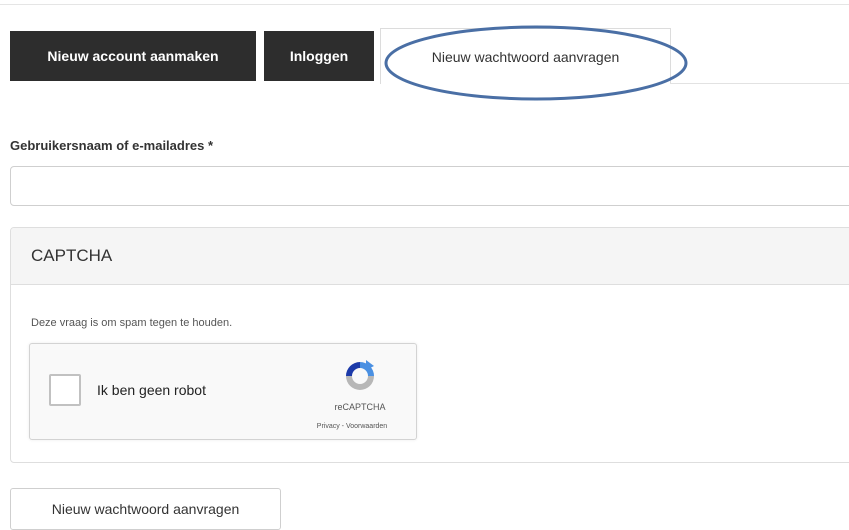  What do you see at coordinates (352, 426) in the screenshot?
I see `recaptcha-privacy-terms-link: Privacy - Voorwaarden` at bounding box center [352, 426].